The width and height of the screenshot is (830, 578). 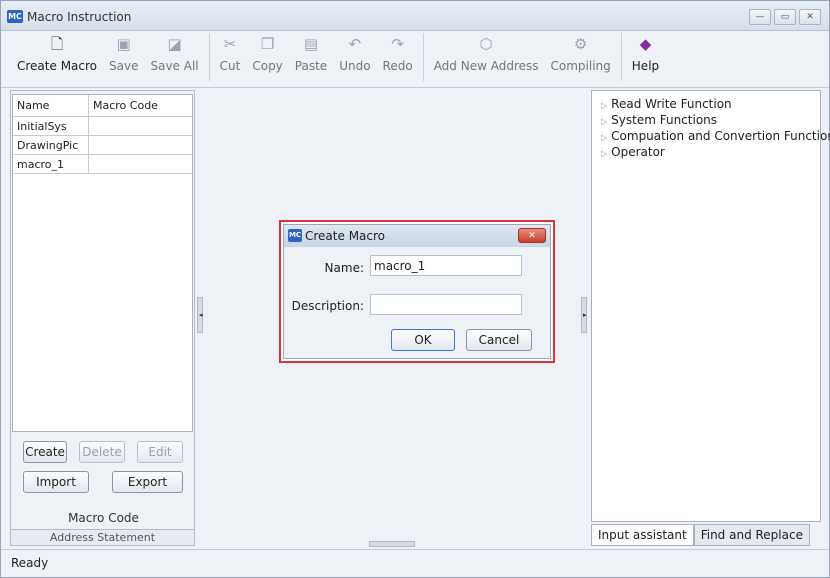 What do you see at coordinates (267, 66) in the screenshot?
I see `copy-label: Copy` at bounding box center [267, 66].